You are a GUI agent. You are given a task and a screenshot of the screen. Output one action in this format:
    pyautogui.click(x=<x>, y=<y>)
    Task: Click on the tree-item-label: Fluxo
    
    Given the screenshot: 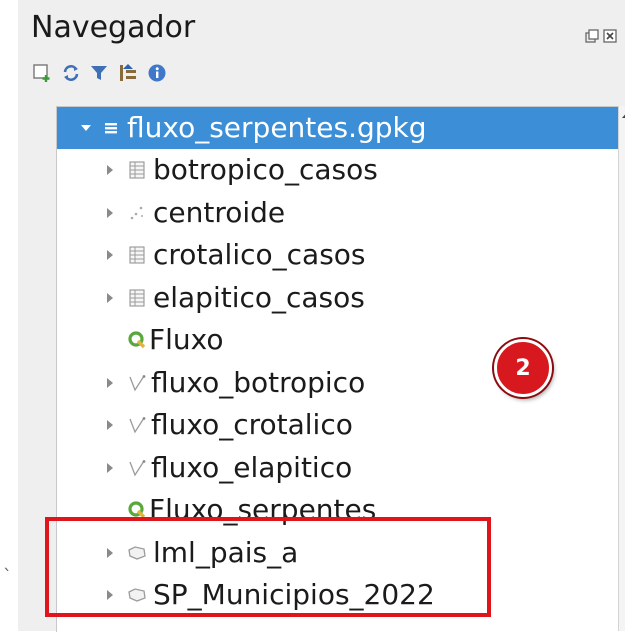 What is the action you would take?
    pyautogui.click(x=186, y=339)
    